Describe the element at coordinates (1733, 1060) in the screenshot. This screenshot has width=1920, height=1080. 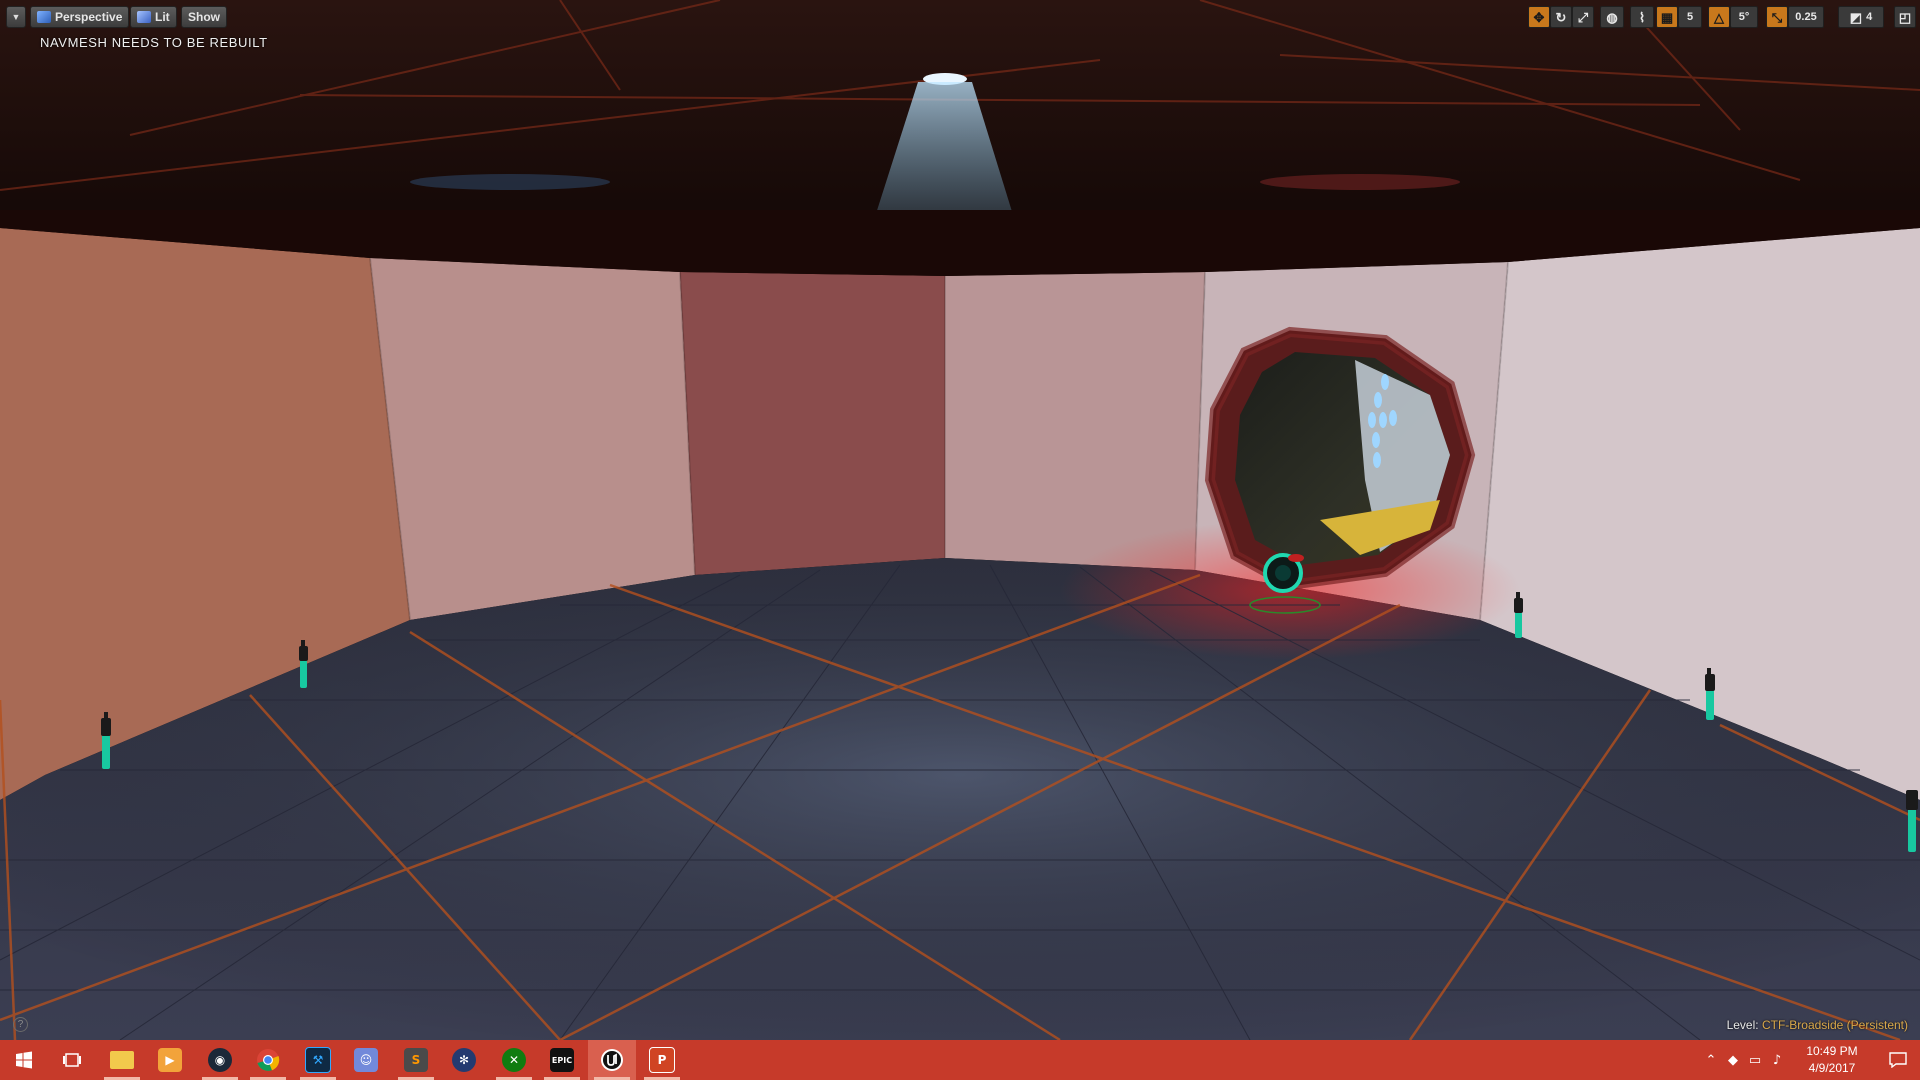
I see `dropbox-icon: ◆` at that location.